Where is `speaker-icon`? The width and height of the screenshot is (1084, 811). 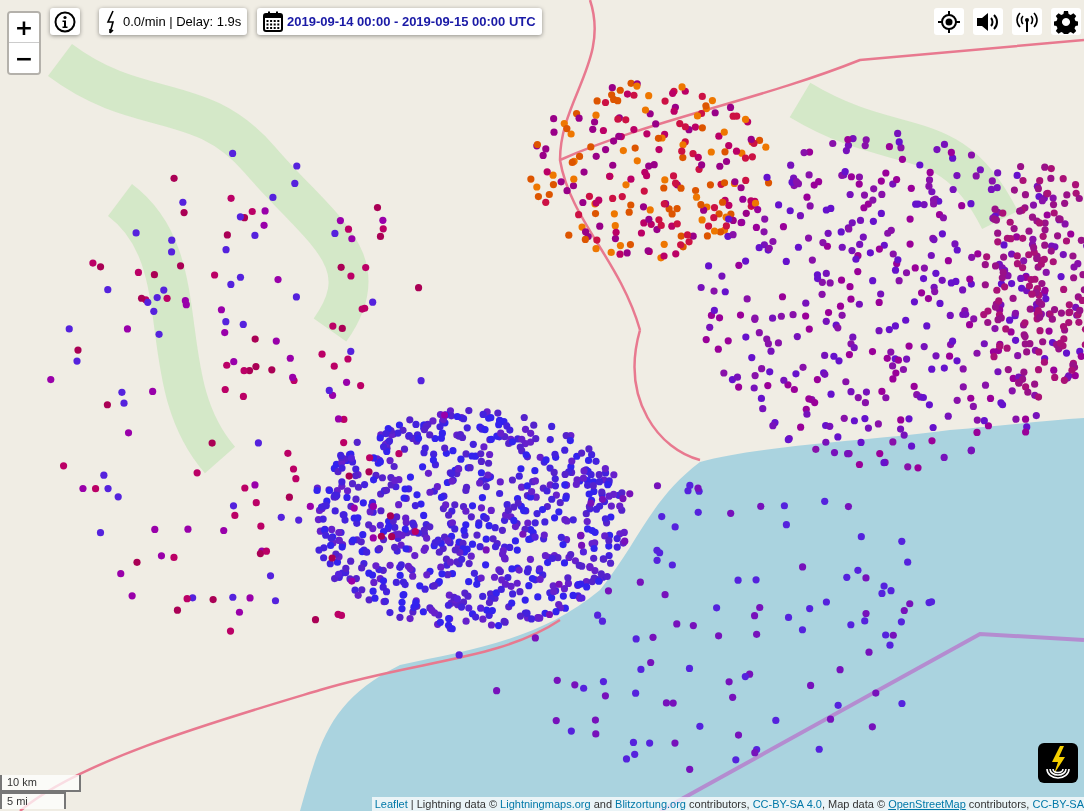 speaker-icon is located at coordinates (988, 21).